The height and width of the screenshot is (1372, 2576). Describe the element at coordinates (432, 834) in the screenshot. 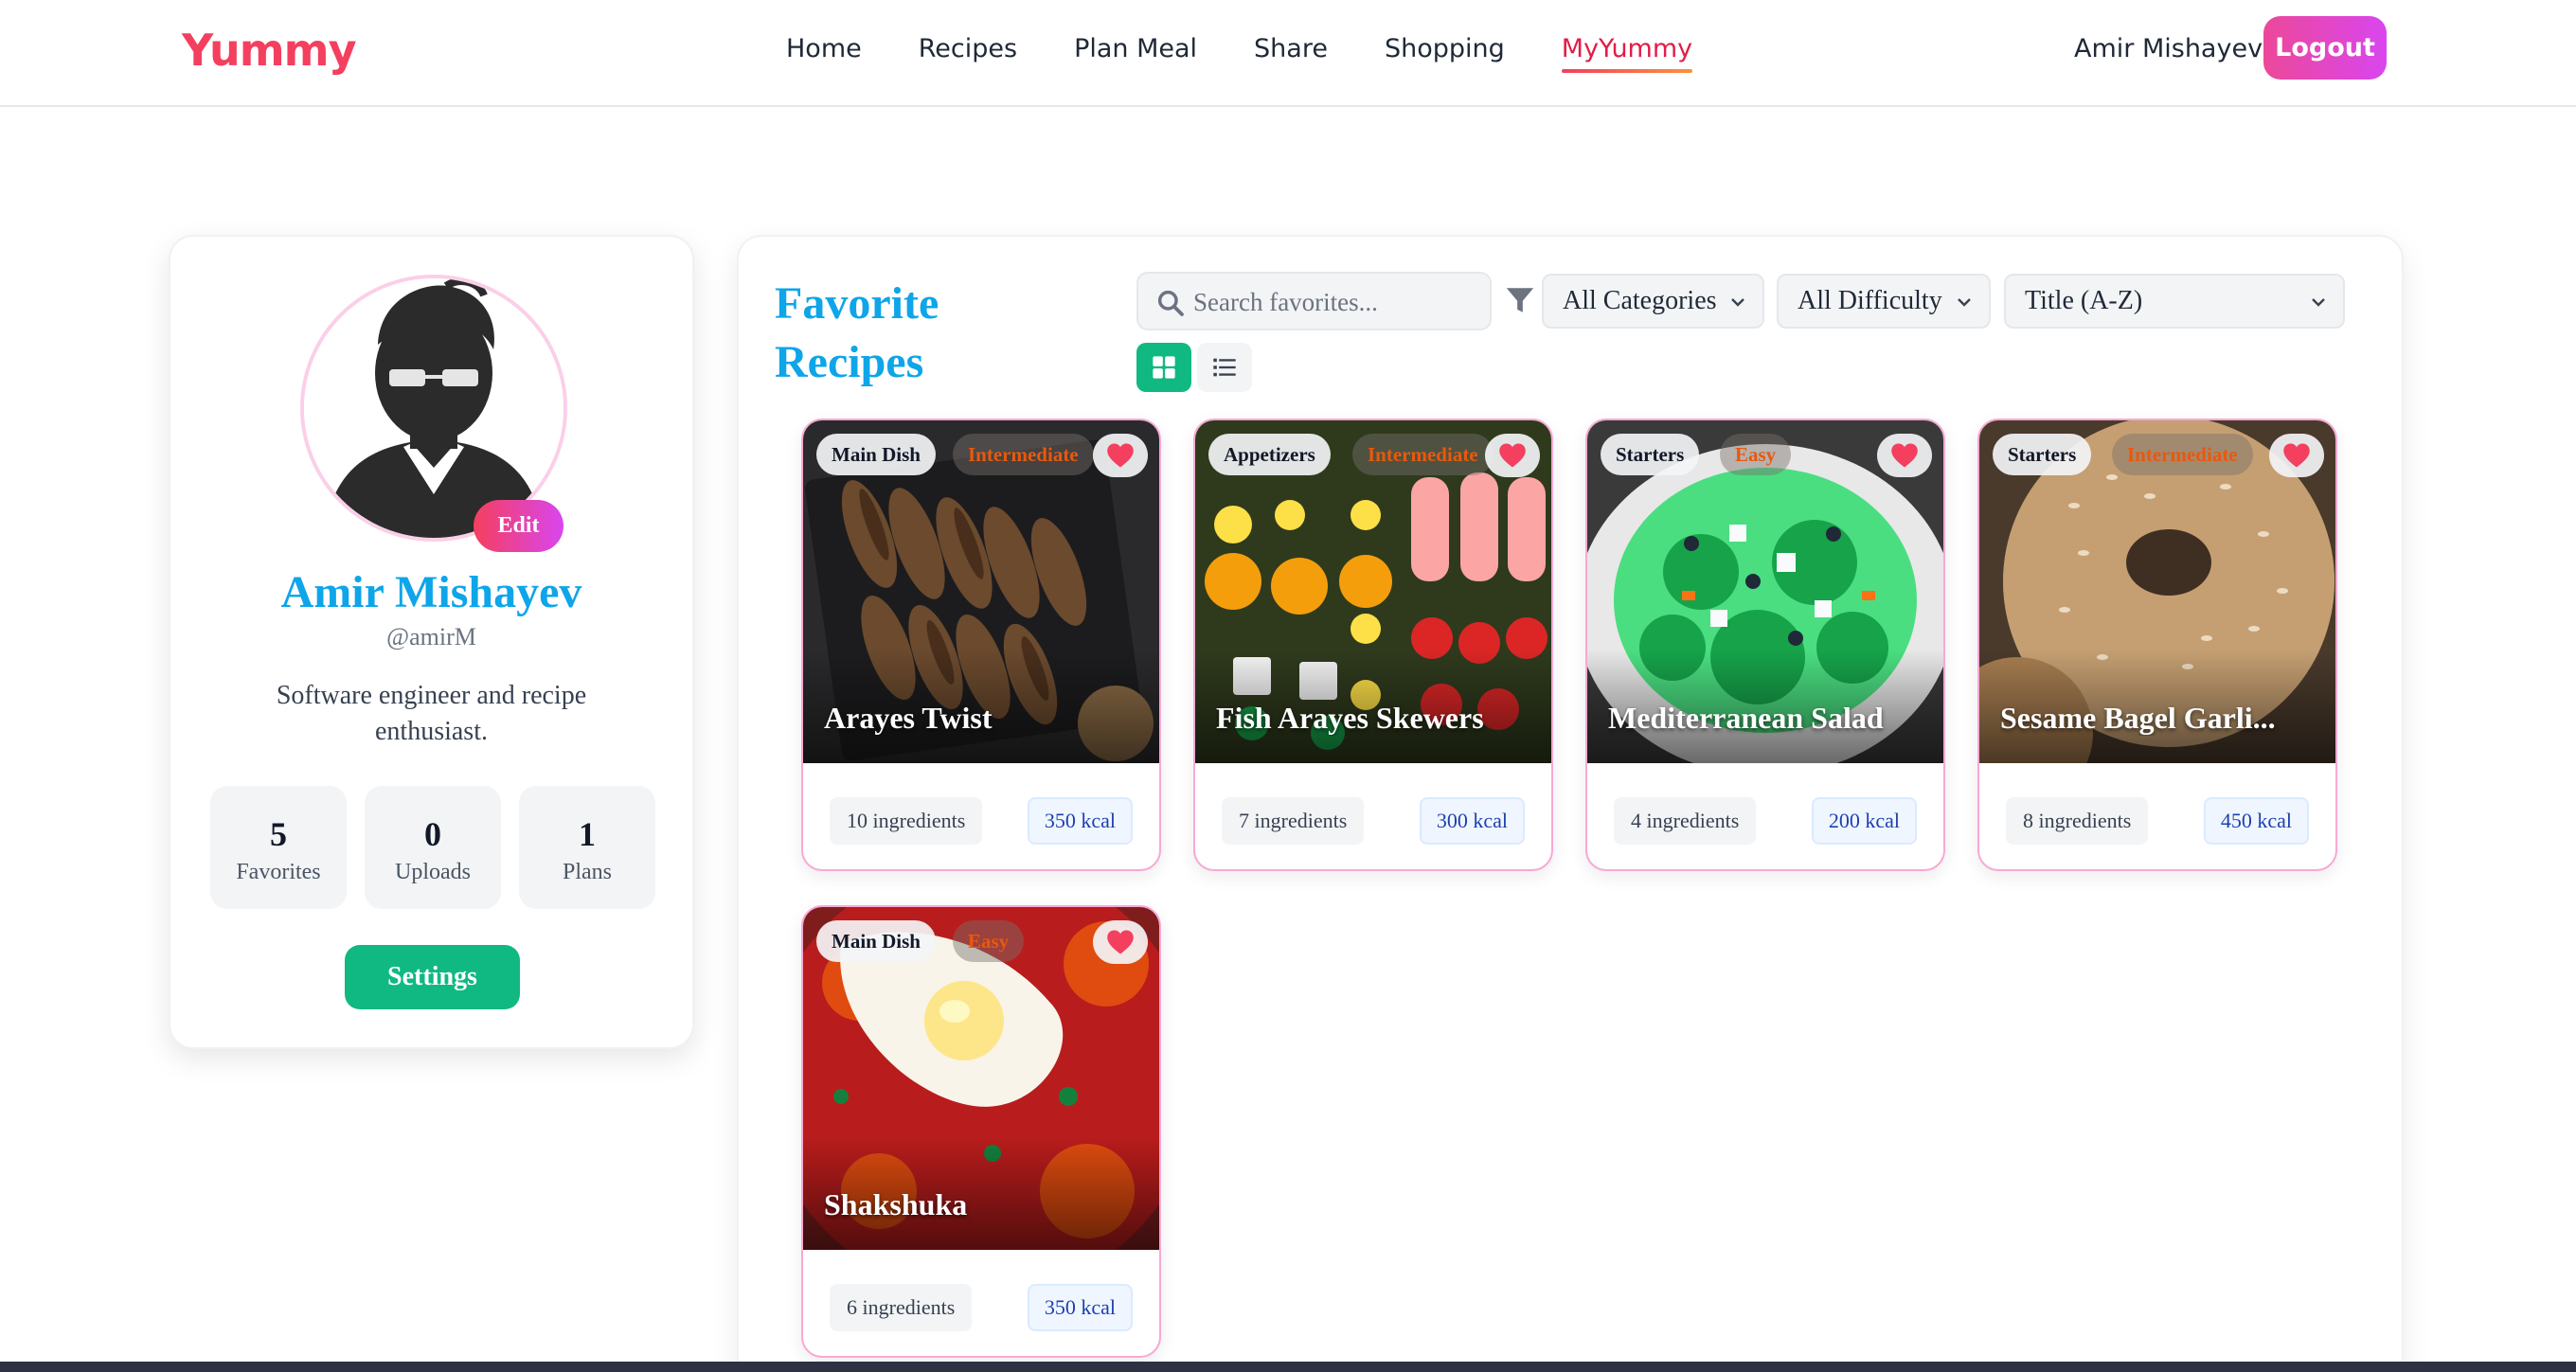

I see `stat-value: 0` at that location.